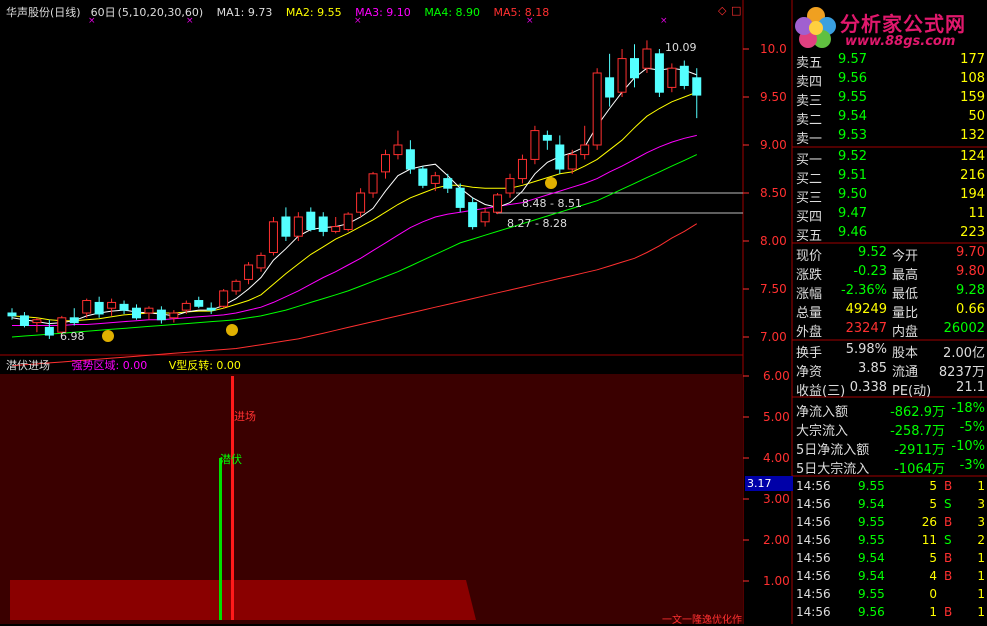 Image resolution: width=987 pixels, height=626 pixels. What do you see at coordinates (890, 467) in the screenshot?
I see `flow-row: 5日大宗流入 -1064万 -3%` at bounding box center [890, 467].